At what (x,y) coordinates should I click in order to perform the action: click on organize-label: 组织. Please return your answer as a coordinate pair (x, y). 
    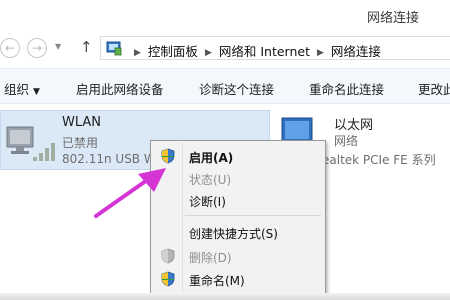
    Looking at the image, I should click on (17, 89).